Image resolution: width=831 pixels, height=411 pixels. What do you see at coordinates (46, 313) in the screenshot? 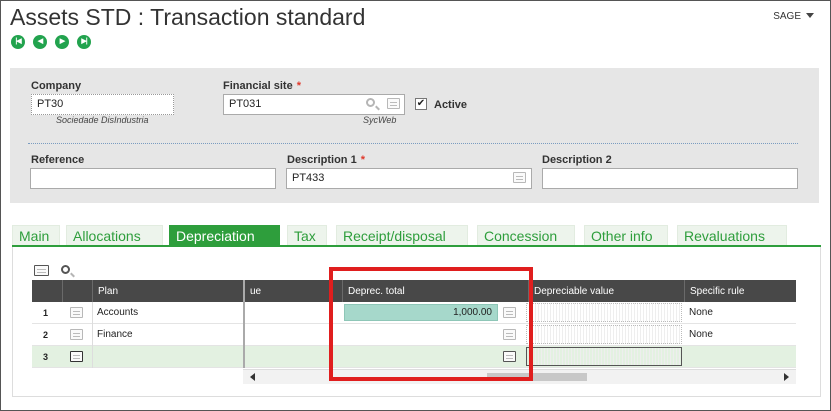
I see `row-number: 1` at bounding box center [46, 313].